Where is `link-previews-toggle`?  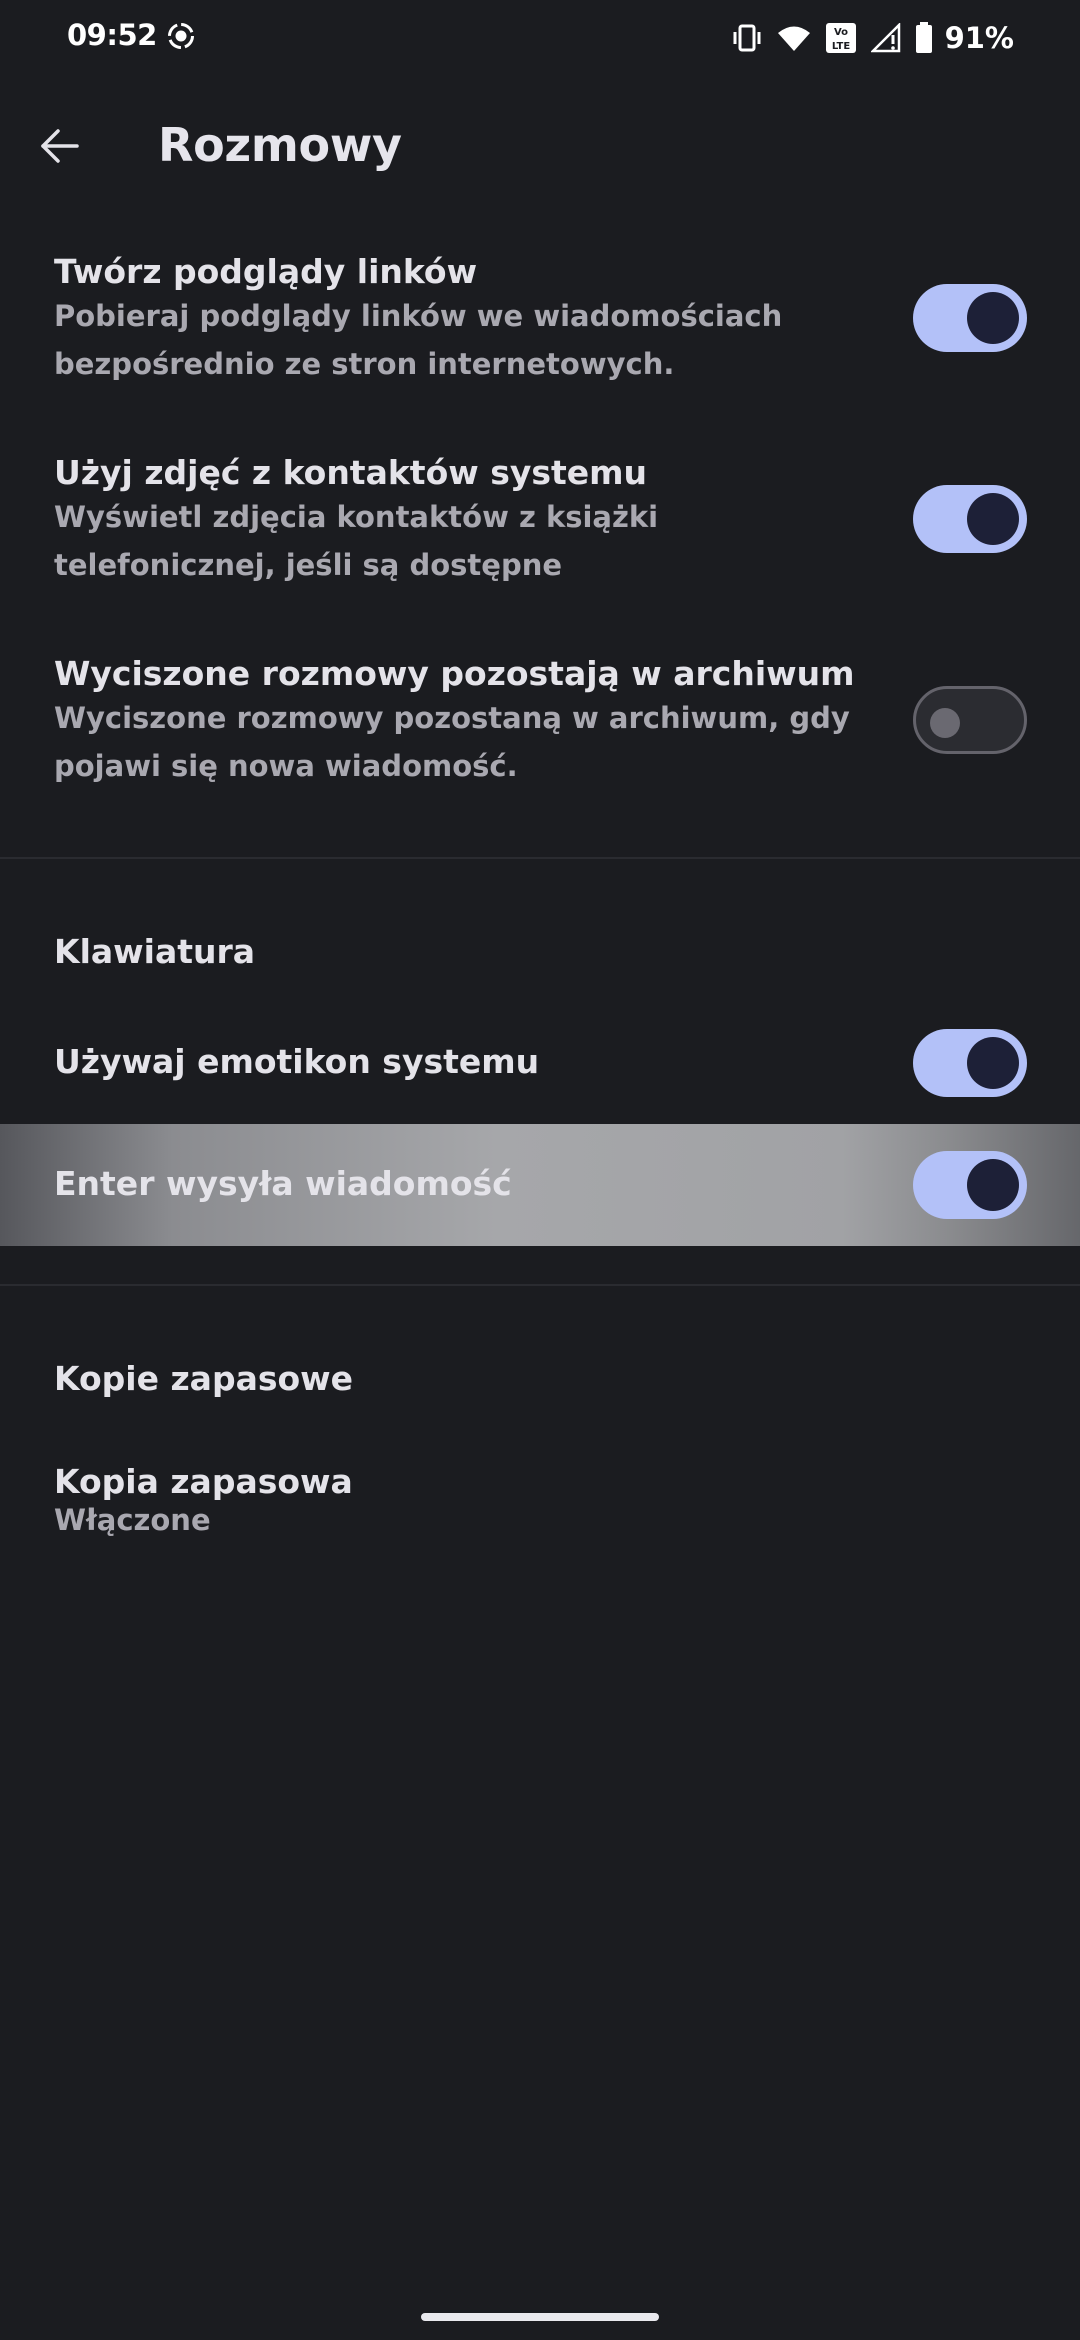 link-previews-toggle is located at coordinates (970, 318).